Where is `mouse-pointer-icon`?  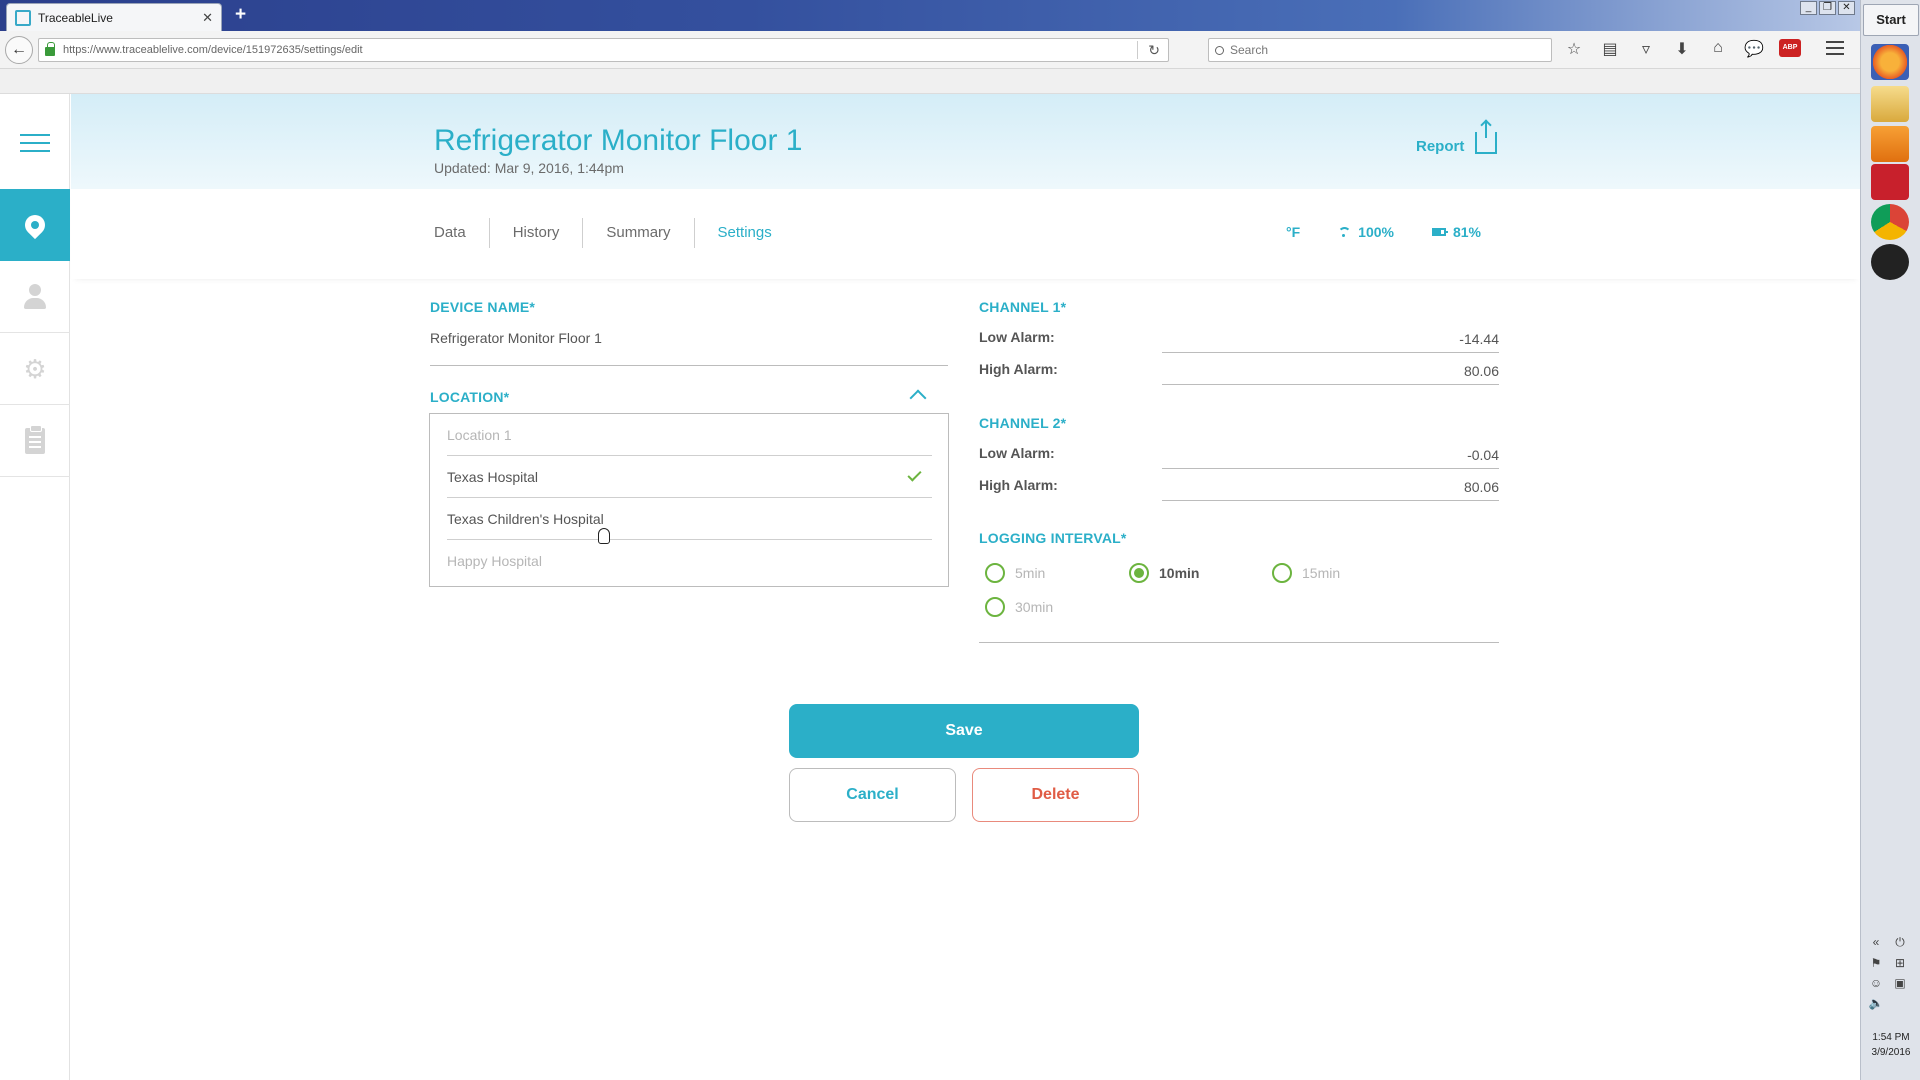 mouse-pointer-icon is located at coordinates (604, 536).